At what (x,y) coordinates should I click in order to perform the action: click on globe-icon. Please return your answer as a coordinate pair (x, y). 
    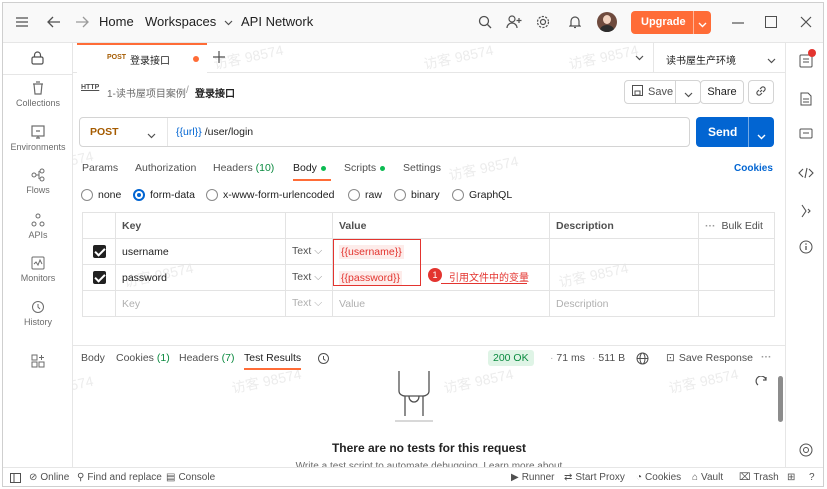
    Looking at the image, I should click on (642, 360).